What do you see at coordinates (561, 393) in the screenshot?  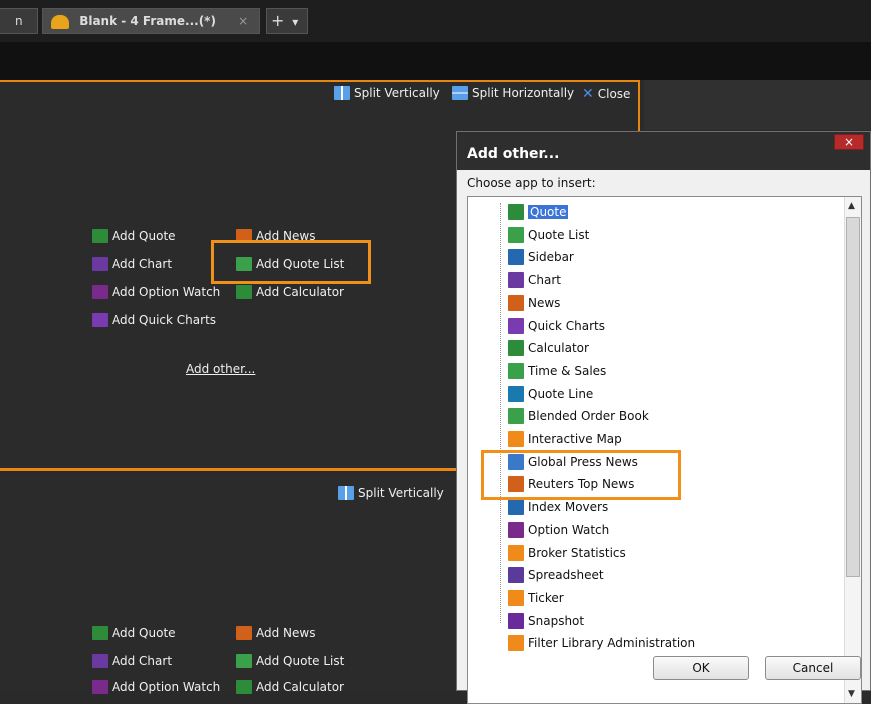 I see `list-item-label: Quote Line` at bounding box center [561, 393].